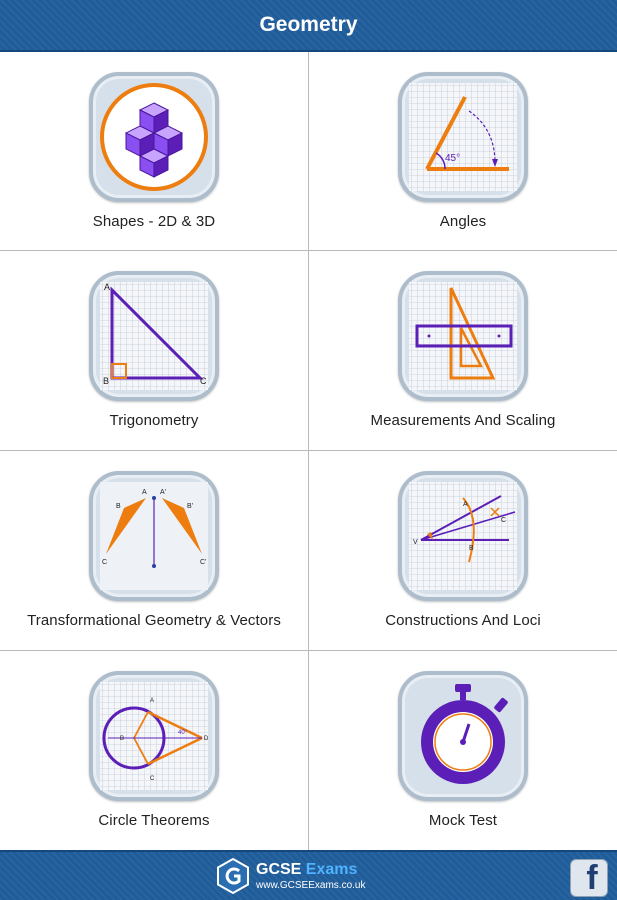  What do you see at coordinates (163, 492) in the screenshot?
I see `vertex-label: A'` at bounding box center [163, 492].